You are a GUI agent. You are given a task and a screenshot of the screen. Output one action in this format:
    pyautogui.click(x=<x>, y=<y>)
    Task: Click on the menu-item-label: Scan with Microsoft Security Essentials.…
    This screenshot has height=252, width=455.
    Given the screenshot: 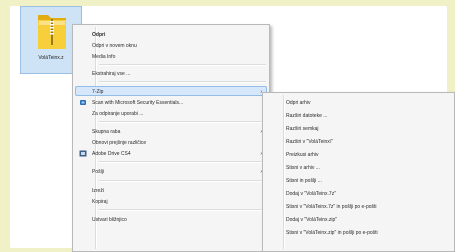 What is the action you would take?
    pyautogui.click(x=138, y=103)
    